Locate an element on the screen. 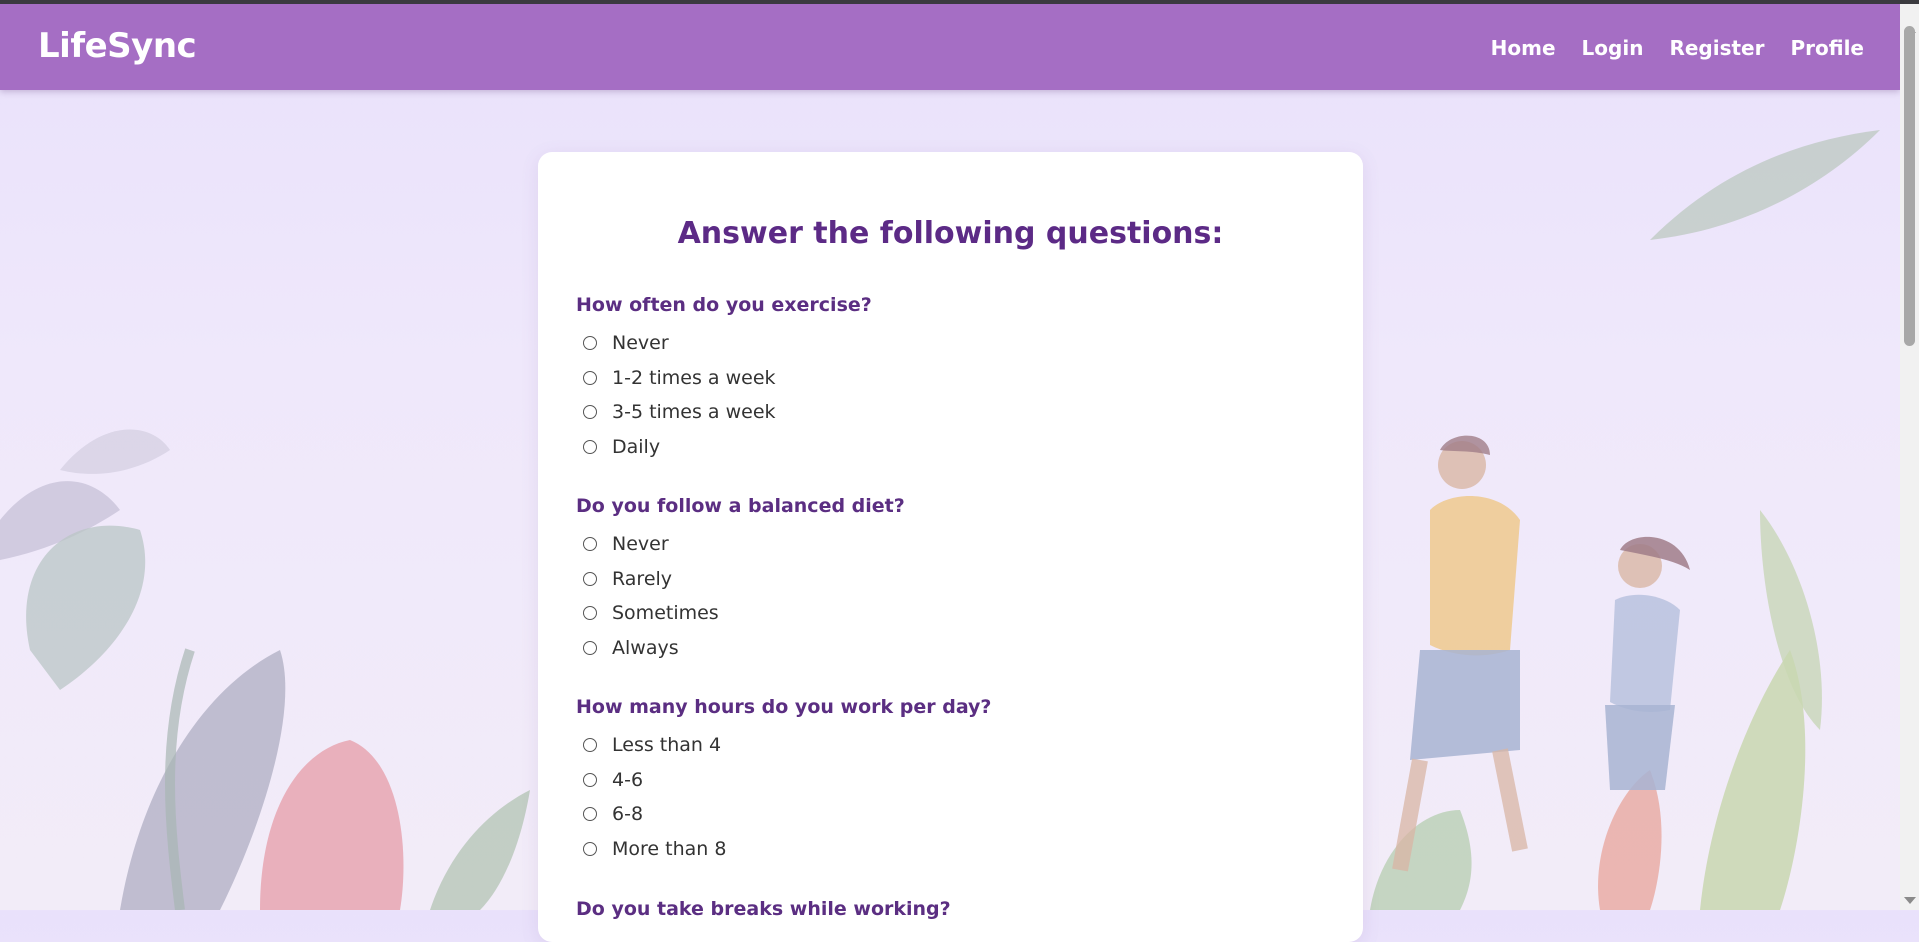 The width and height of the screenshot is (1919, 942). question-breaks: Do you take breaks while working? is located at coordinates (956, 910).